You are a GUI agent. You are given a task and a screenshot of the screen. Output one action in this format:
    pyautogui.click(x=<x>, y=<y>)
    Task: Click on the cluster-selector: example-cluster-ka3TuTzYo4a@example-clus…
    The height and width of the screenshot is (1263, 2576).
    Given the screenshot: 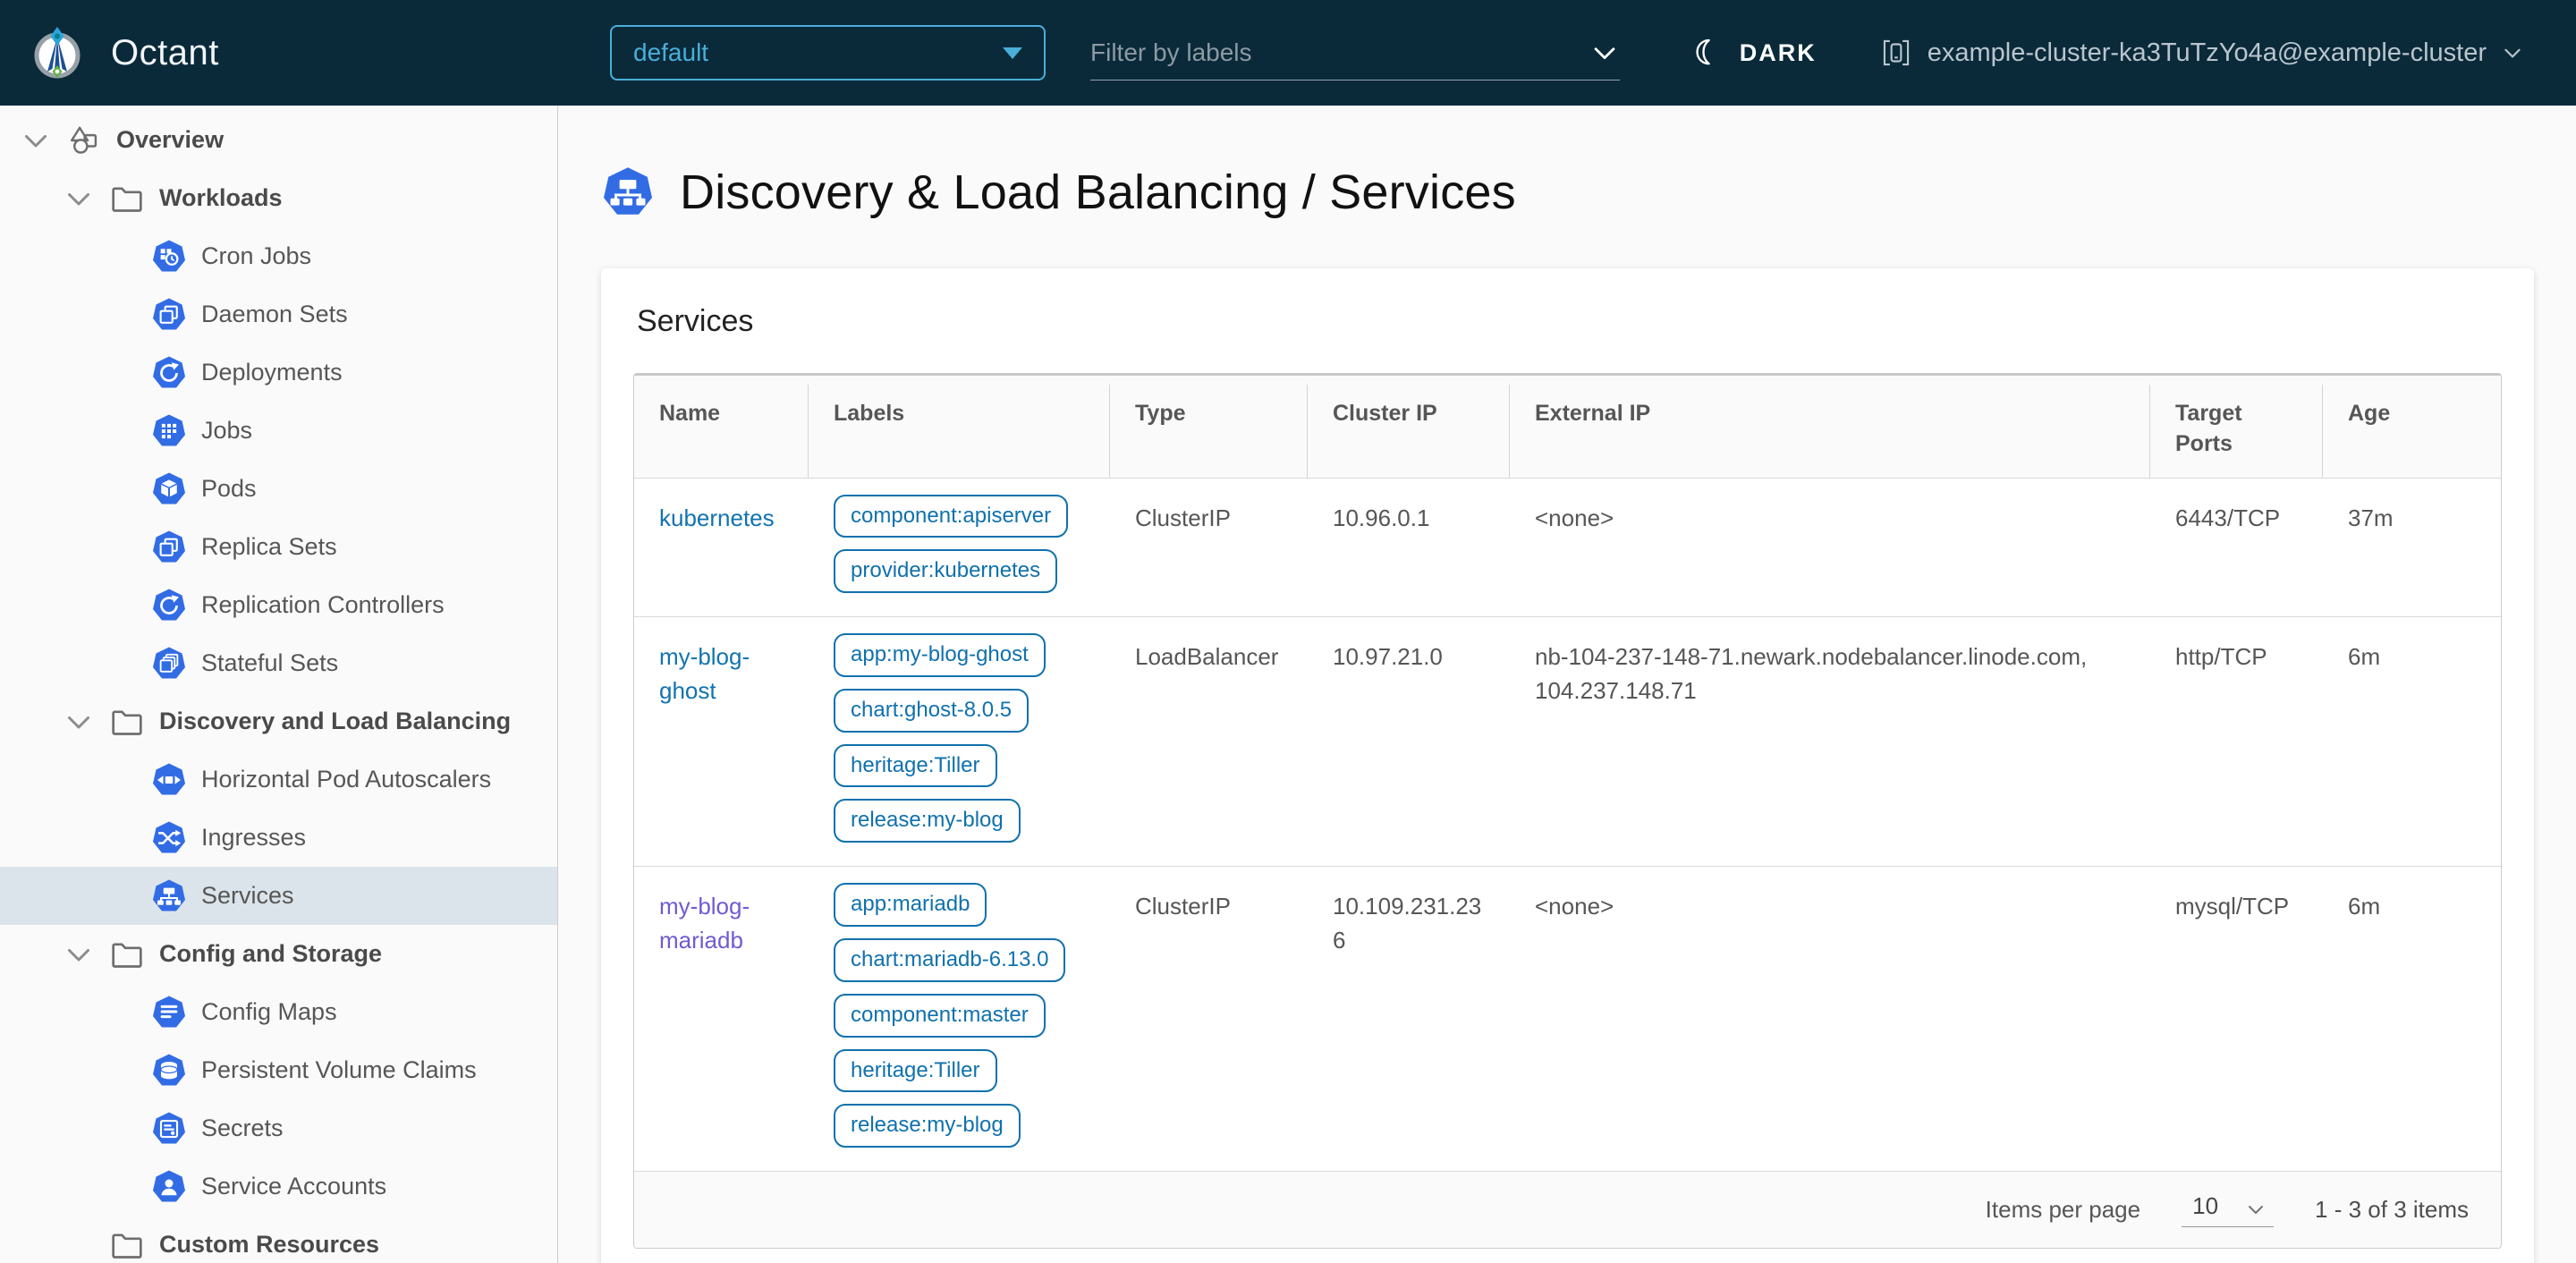 What is the action you would take?
    pyautogui.click(x=2201, y=53)
    